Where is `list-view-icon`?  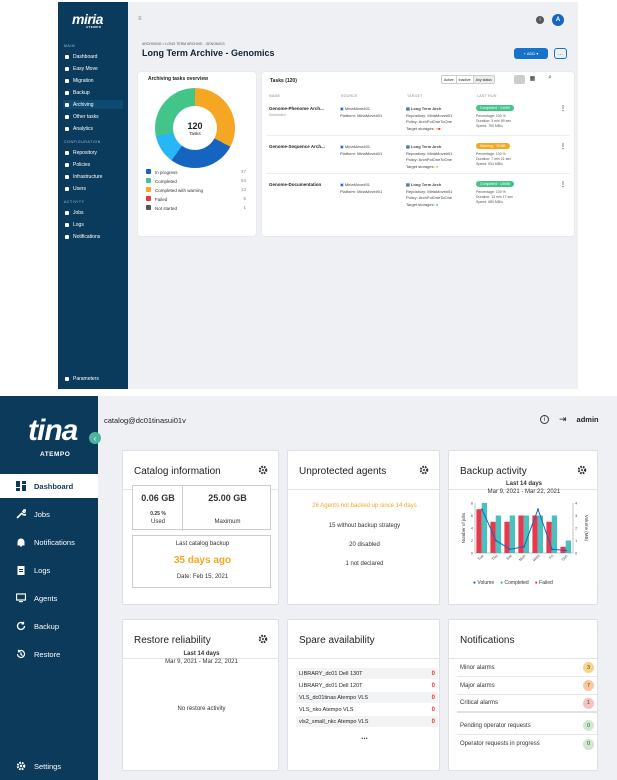
list-view-icon is located at coordinates (519, 79).